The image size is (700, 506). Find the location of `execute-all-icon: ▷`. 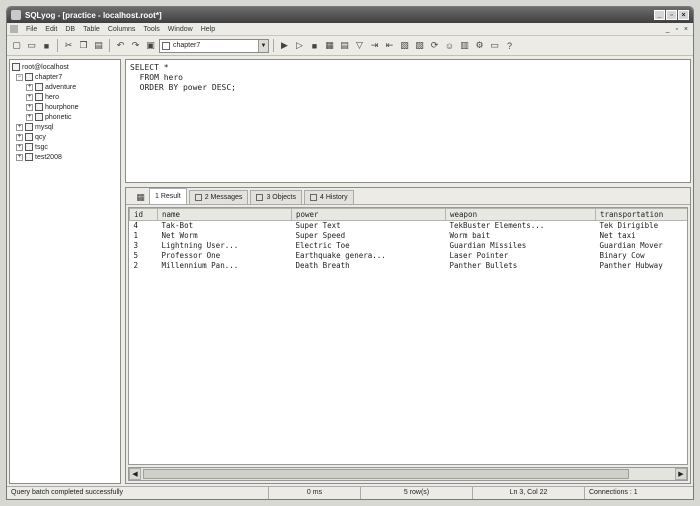

execute-all-icon: ▷ is located at coordinates (299, 45).